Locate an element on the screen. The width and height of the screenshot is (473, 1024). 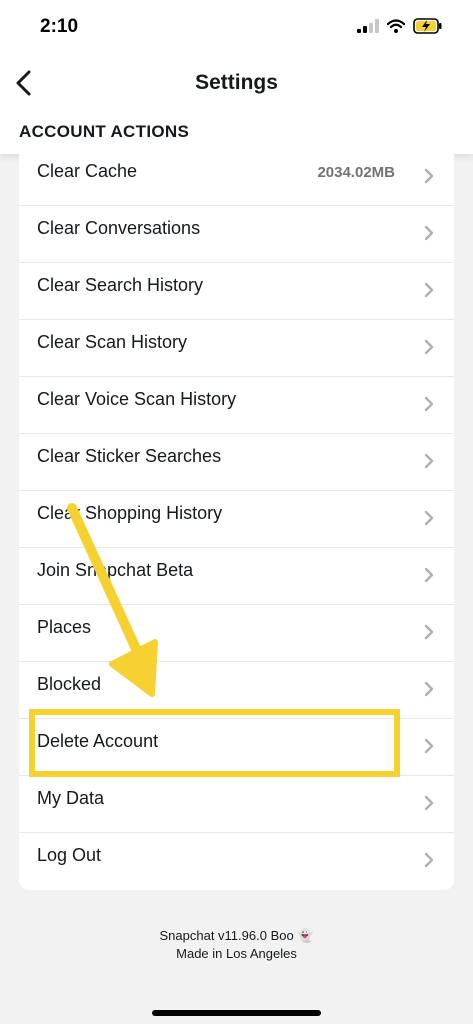
row-label: Clear Cache is located at coordinates (87, 171).